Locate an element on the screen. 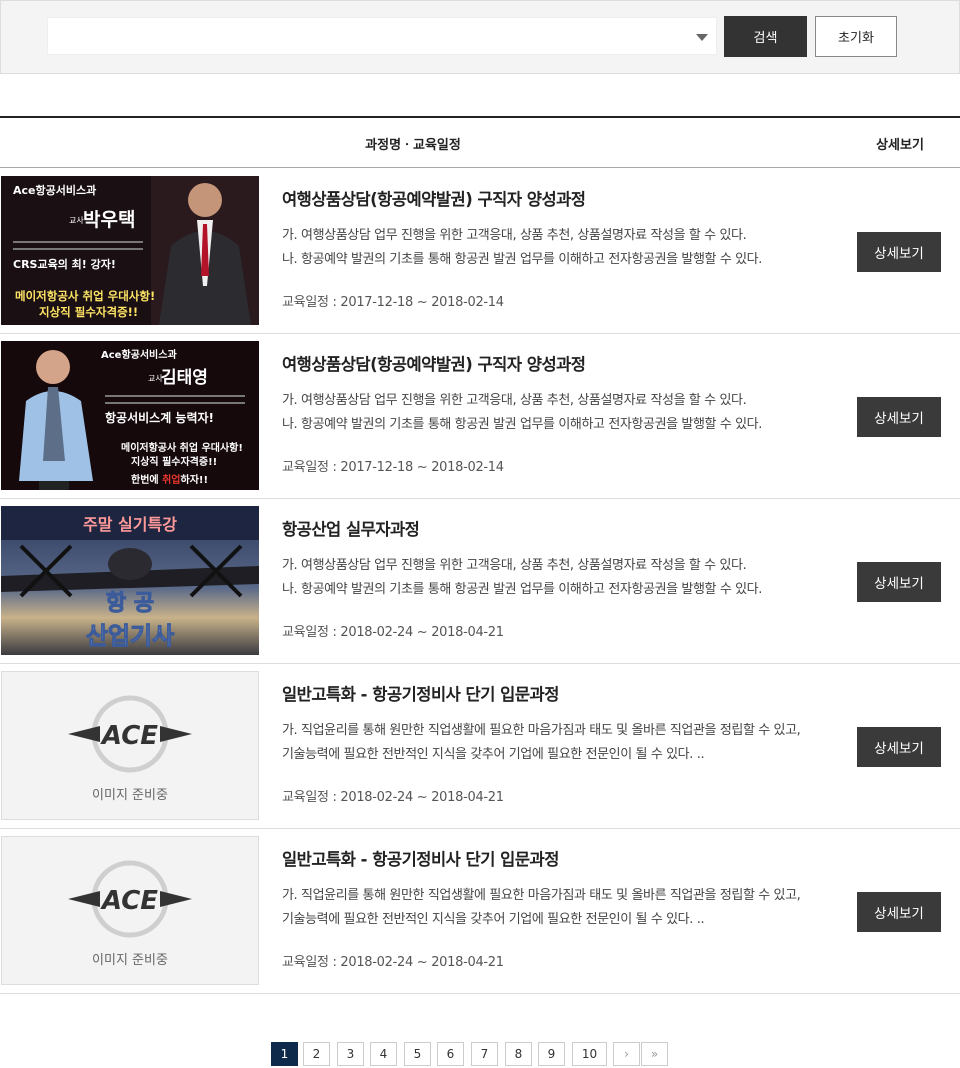 The height and width of the screenshot is (1068, 960). page-link: 10 is located at coordinates (589, 1054).